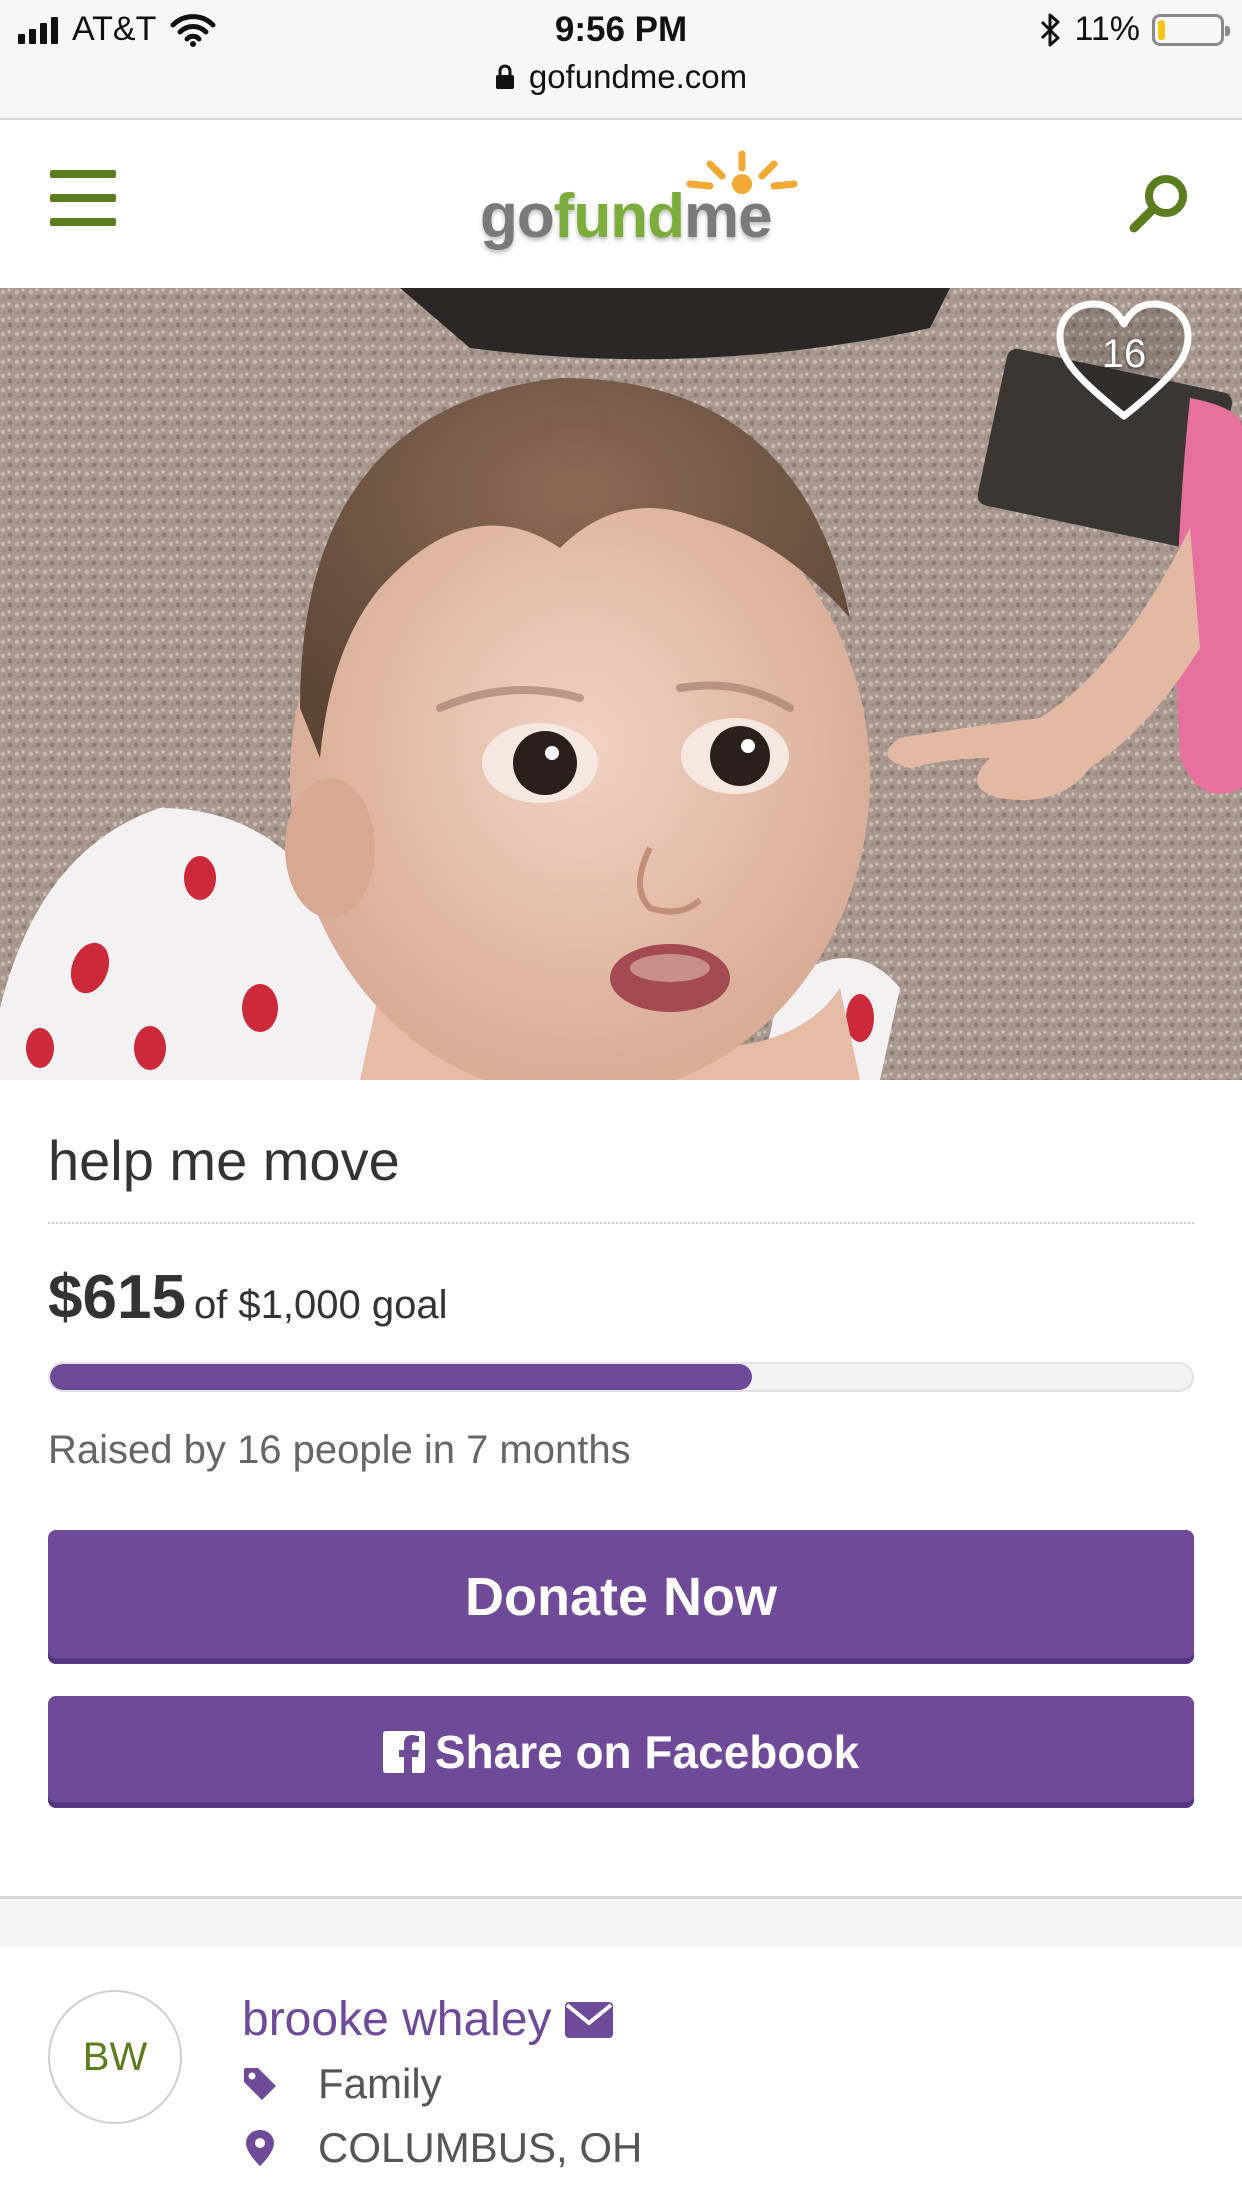 The width and height of the screenshot is (1242, 2208). Describe the element at coordinates (619, 216) in the screenshot. I see `logo-fund: fund` at that location.